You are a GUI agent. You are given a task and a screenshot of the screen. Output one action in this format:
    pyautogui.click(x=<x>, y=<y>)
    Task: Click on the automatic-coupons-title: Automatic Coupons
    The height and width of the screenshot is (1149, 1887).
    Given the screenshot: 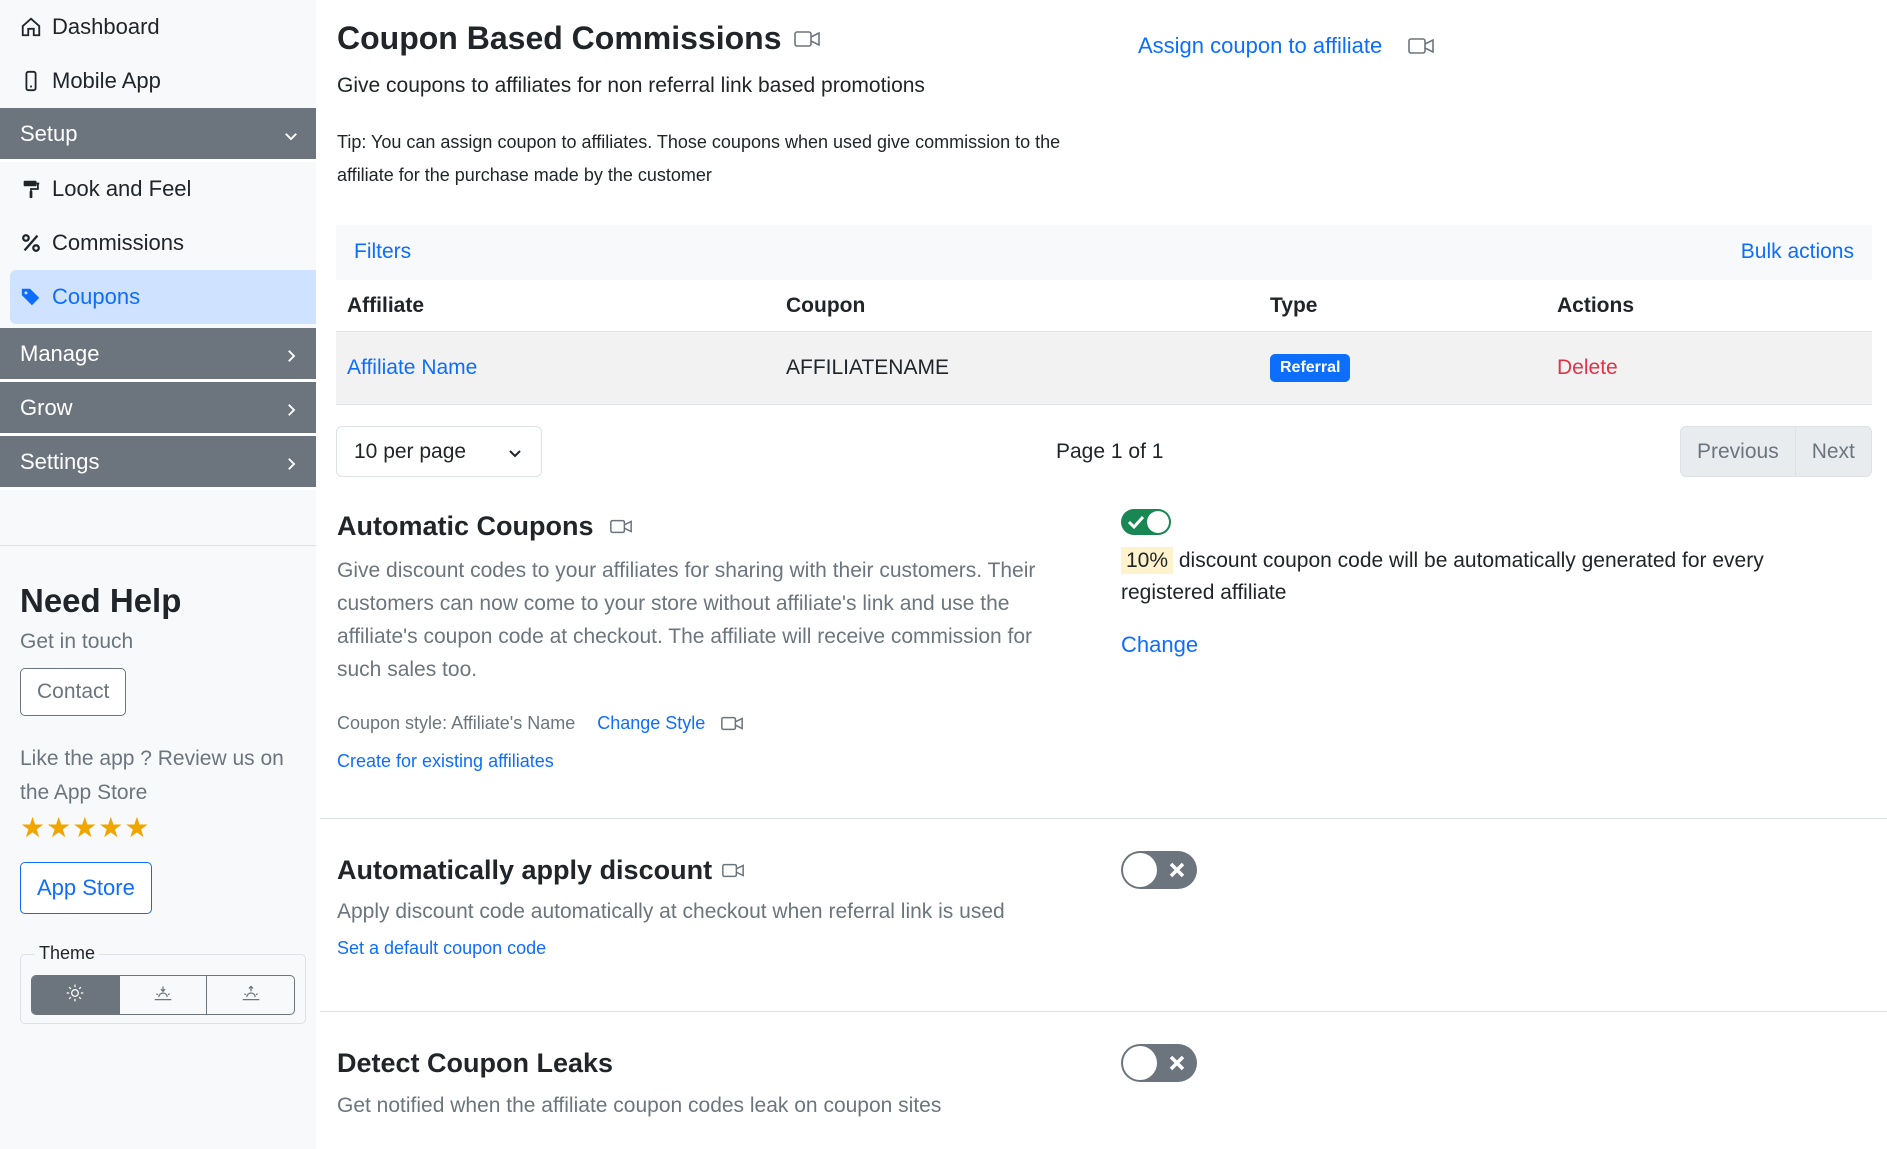 What is the action you would take?
    pyautogui.click(x=484, y=526)
    